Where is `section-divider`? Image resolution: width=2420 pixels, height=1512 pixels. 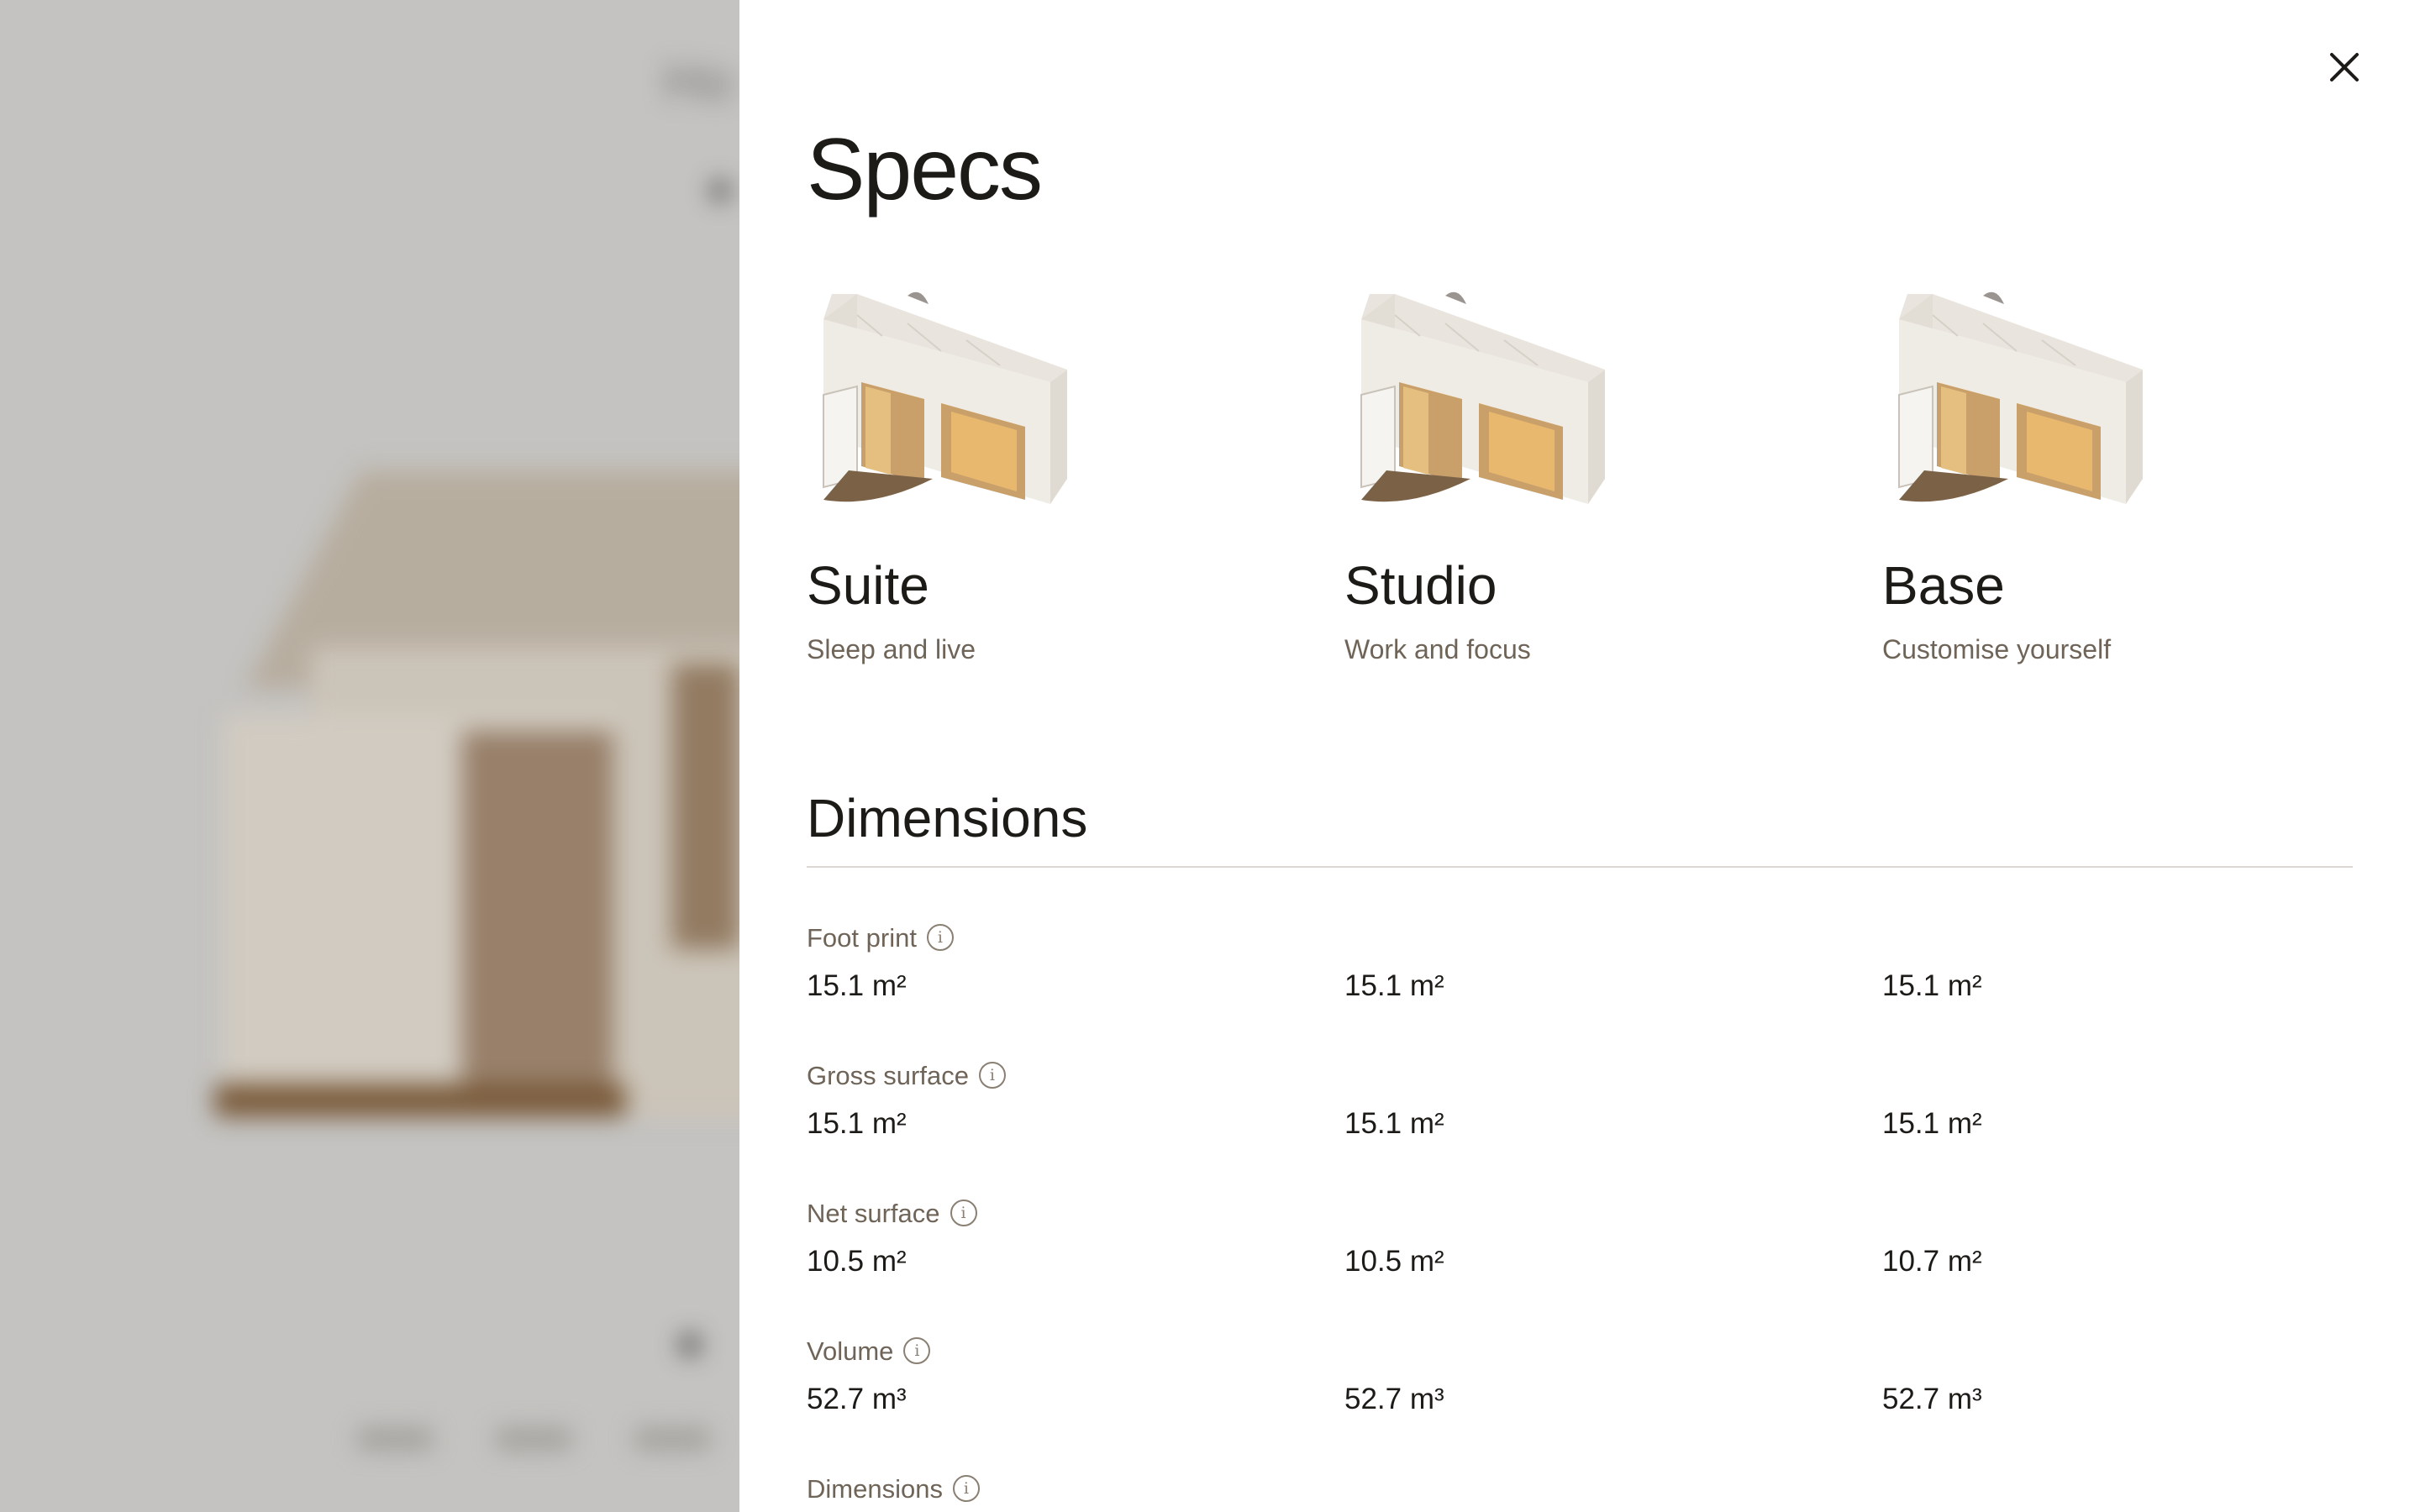 section-divider is located at coordinates (1580, 867).